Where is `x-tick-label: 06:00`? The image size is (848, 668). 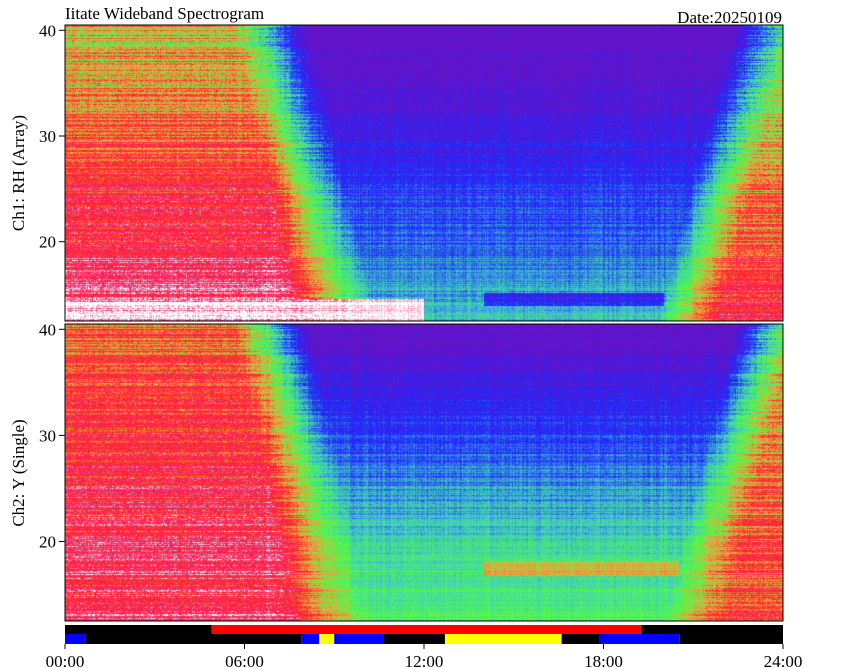 x-tick-label: 06:00 is located at coordinates (244, 660).